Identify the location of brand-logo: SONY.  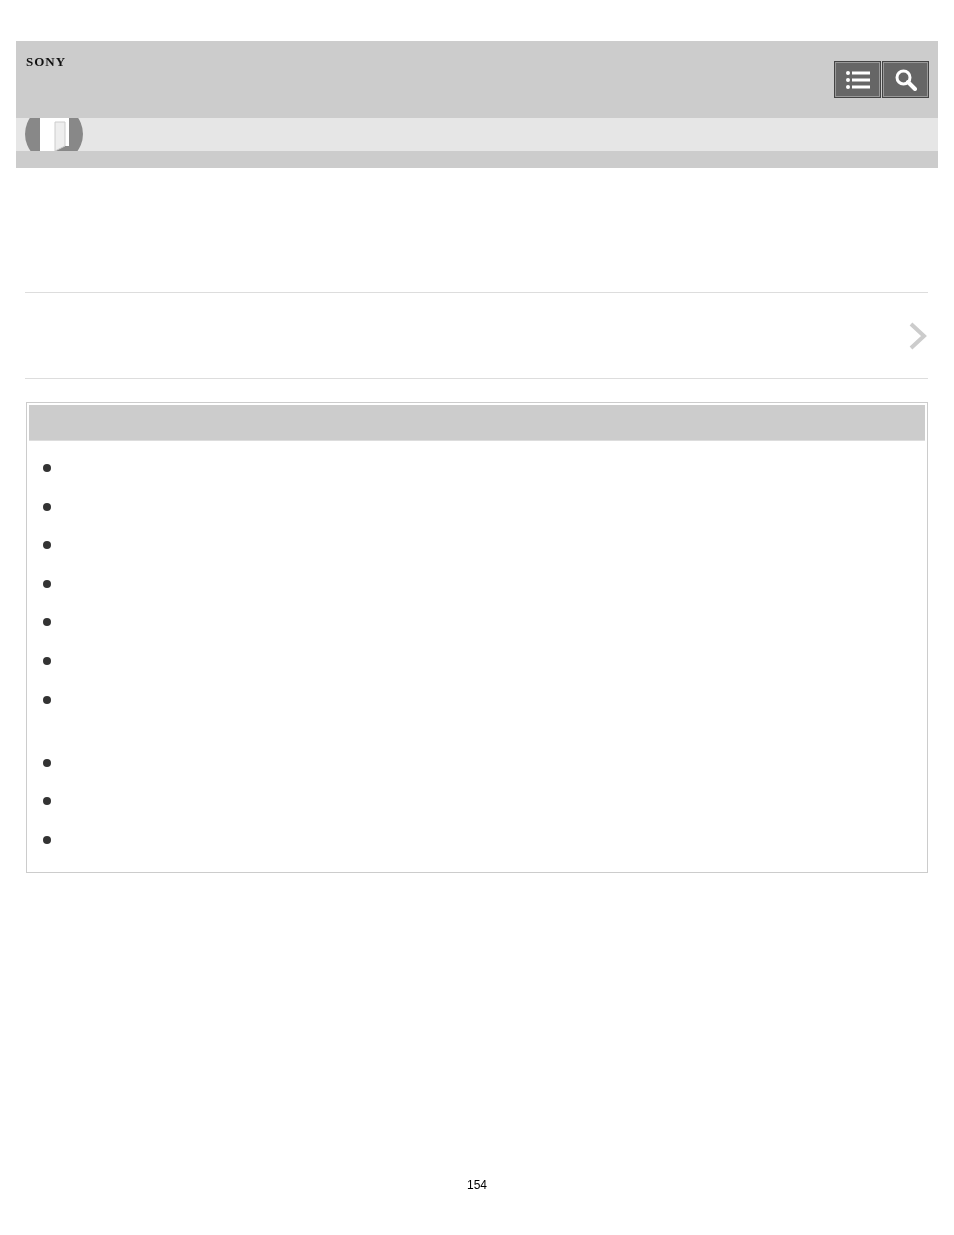
(46, 62).